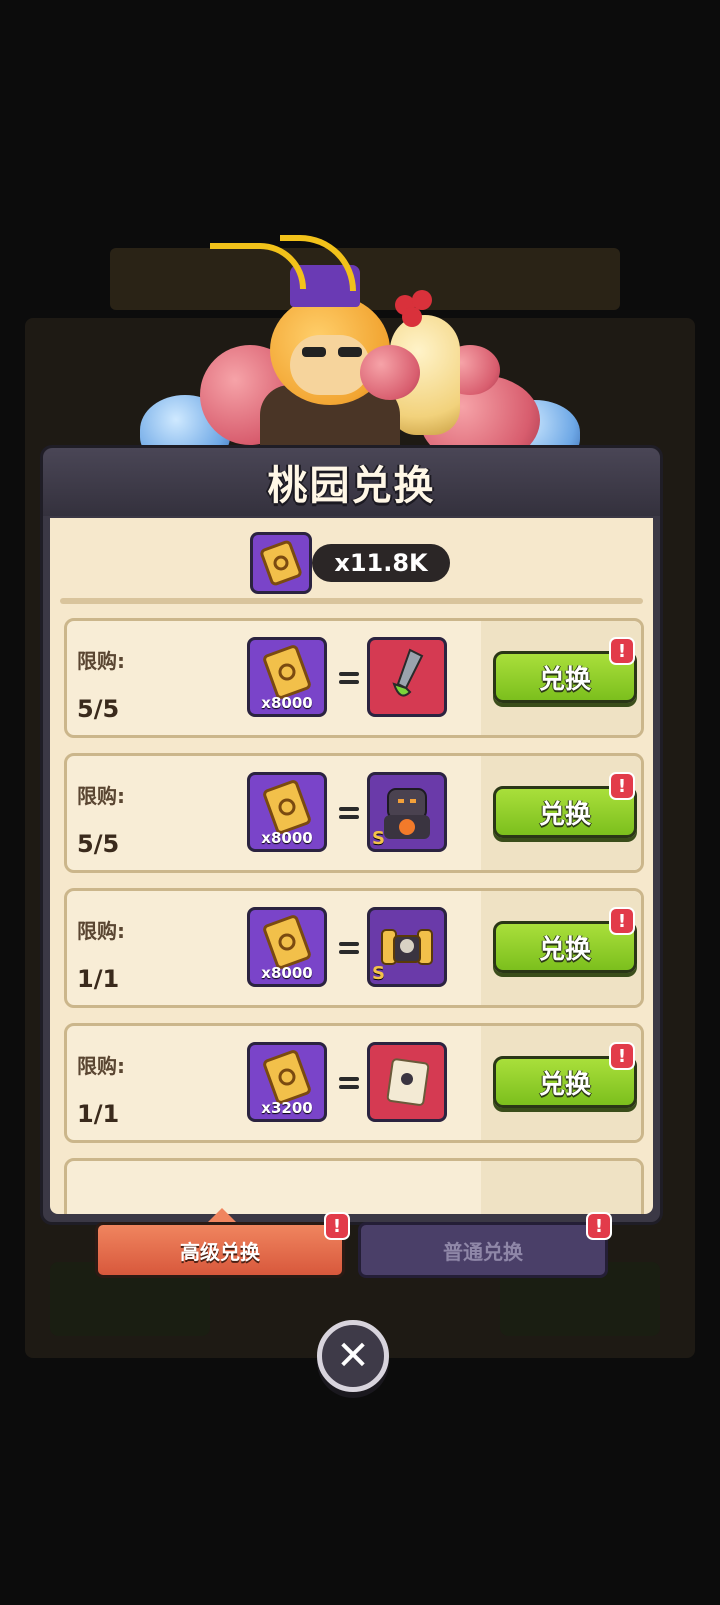 The width and height of the screenshot is (720, 1605). I want to click on tab-normal-exchange: 普通兑换, so click(483, 1250).